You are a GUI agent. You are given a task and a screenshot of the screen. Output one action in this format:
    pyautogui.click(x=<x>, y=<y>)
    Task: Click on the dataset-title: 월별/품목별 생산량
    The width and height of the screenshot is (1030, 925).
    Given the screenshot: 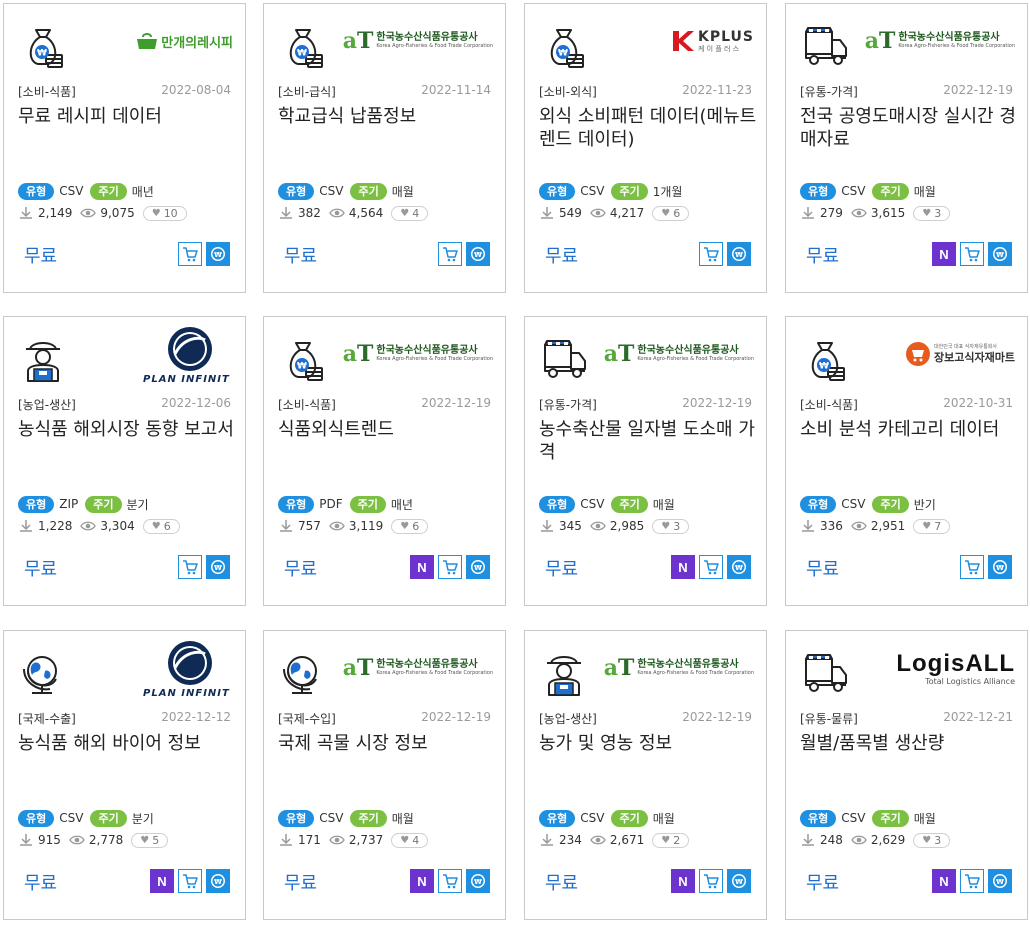 What is the action you would take?
    pyautogui.click(x=910, y=743)
    